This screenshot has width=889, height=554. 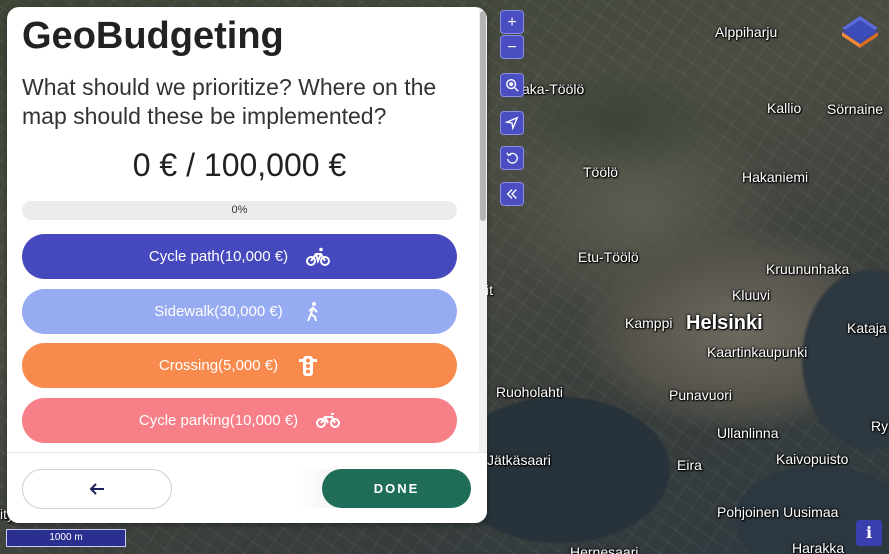 I want to click on arrow-left-icon, so click(x=96, y=489).